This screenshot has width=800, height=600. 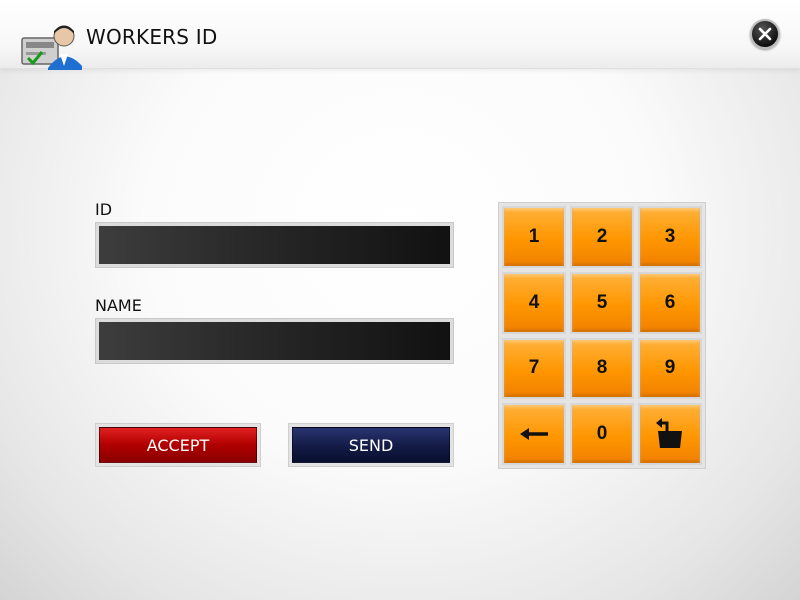 I want to click on key-2: 2, so click(x=602, y=237).